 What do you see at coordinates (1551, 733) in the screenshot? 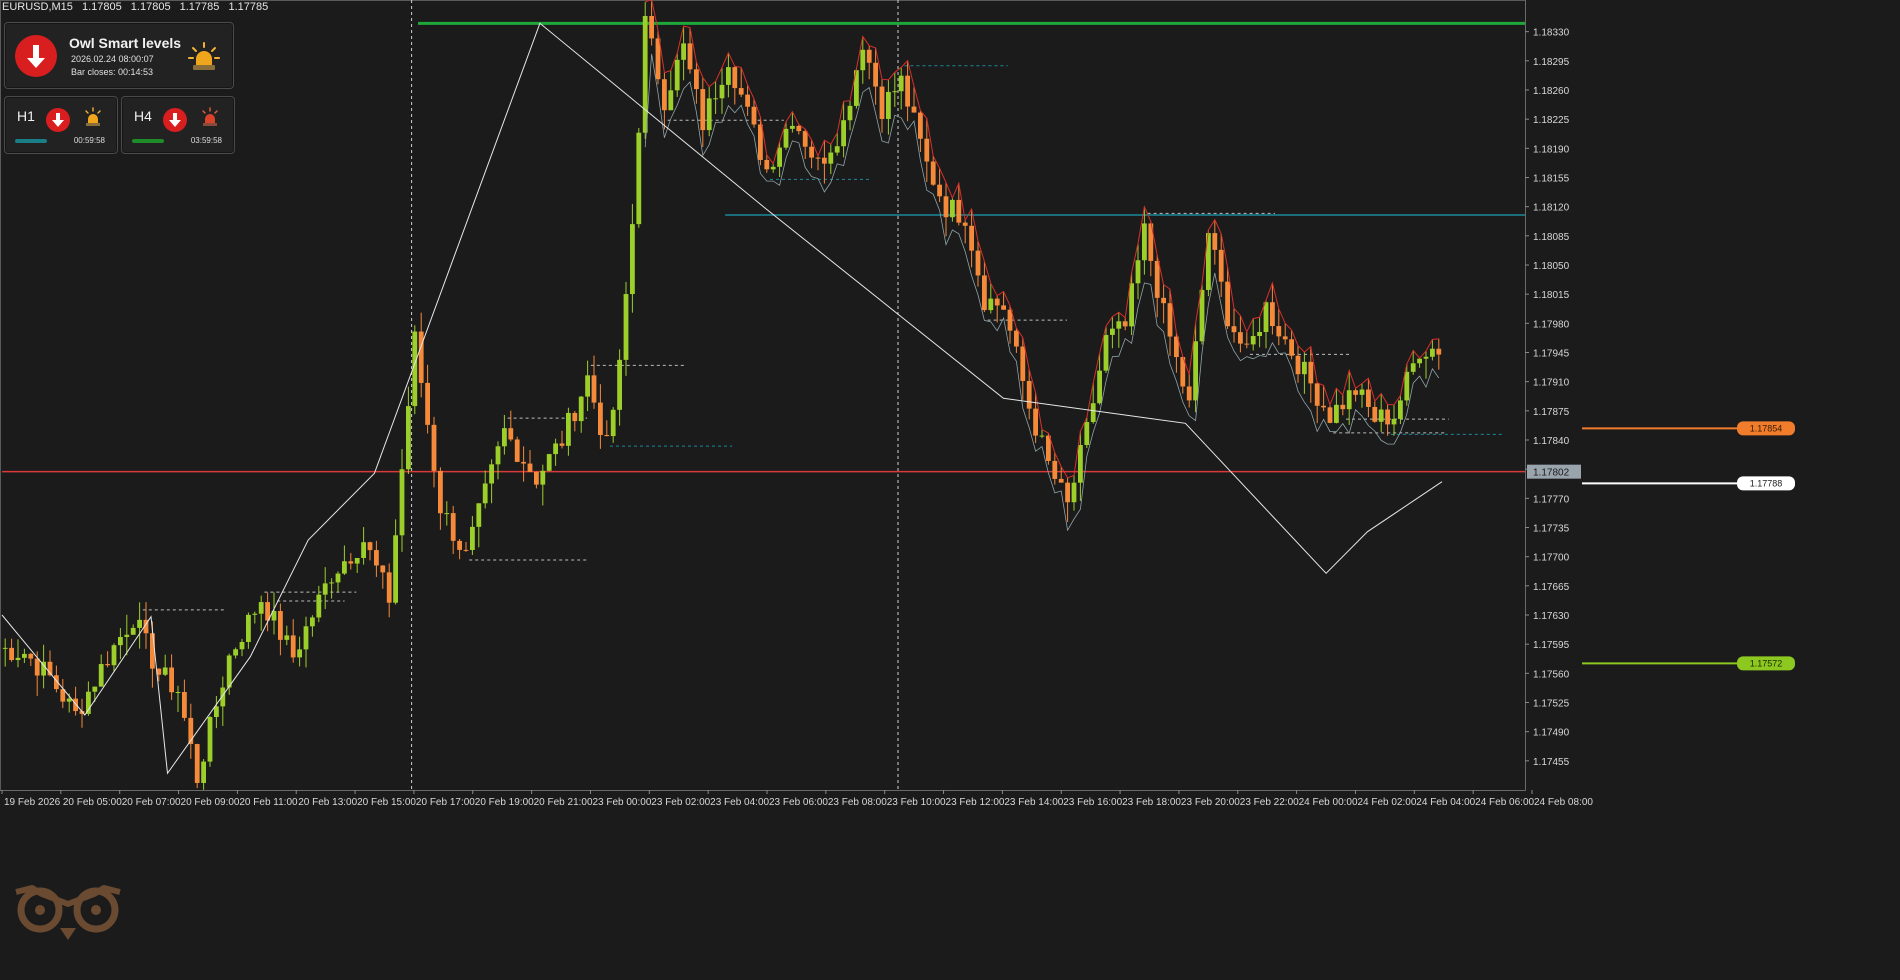
I see `y-tick-label: 1.17490` at bounding box center [1551, 733].